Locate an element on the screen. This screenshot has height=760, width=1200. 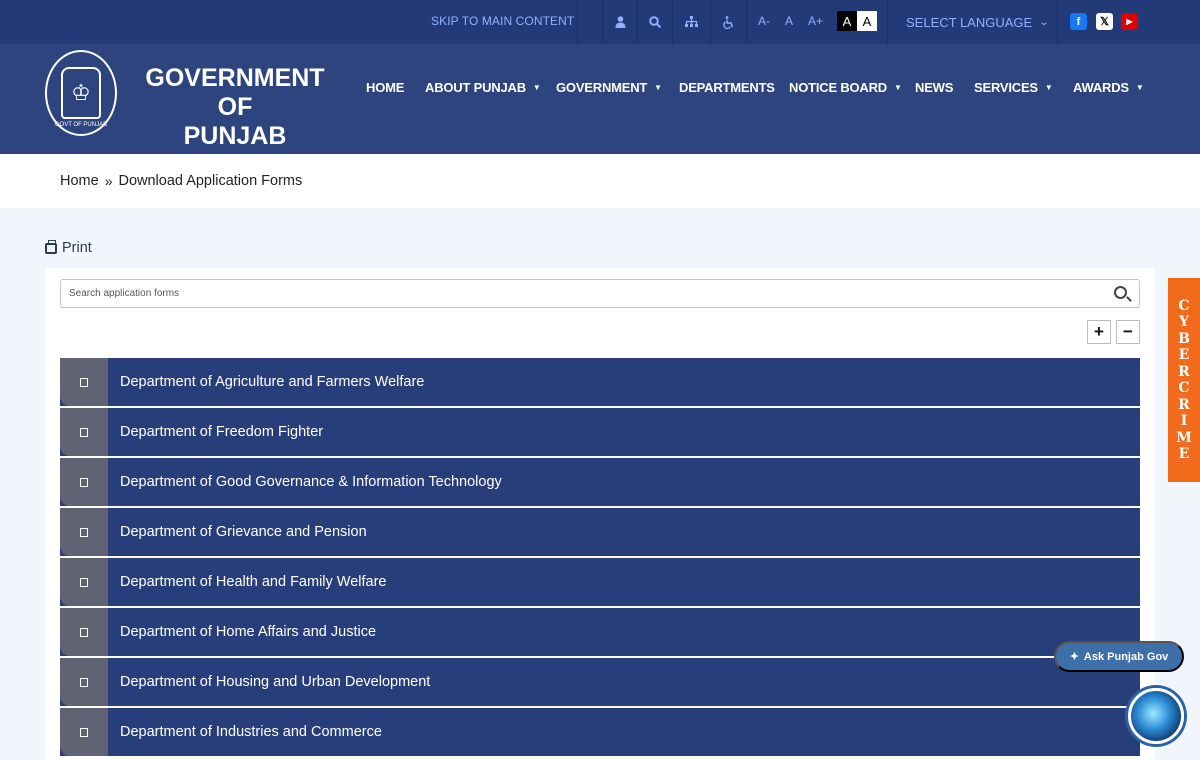
site-title: GOVERNMENT OF PUNJAB is located at coordinates (235, 107).